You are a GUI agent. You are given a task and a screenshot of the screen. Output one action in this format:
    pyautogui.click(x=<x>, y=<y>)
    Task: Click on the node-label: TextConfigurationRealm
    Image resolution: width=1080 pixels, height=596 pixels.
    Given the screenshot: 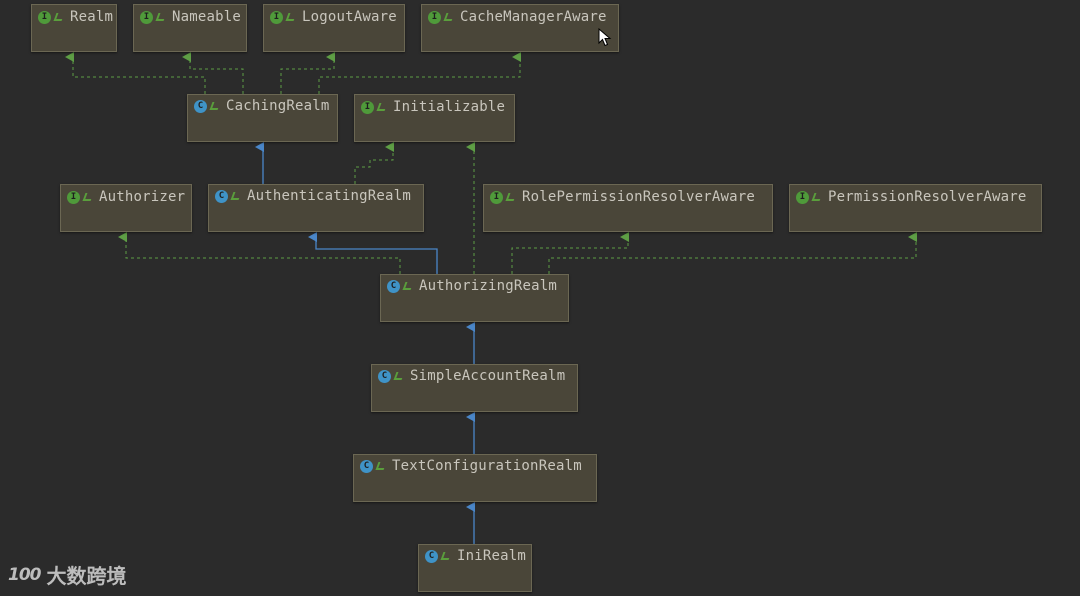 What is the action you would take?
    pyautogui.click(x=487, y=466)
    